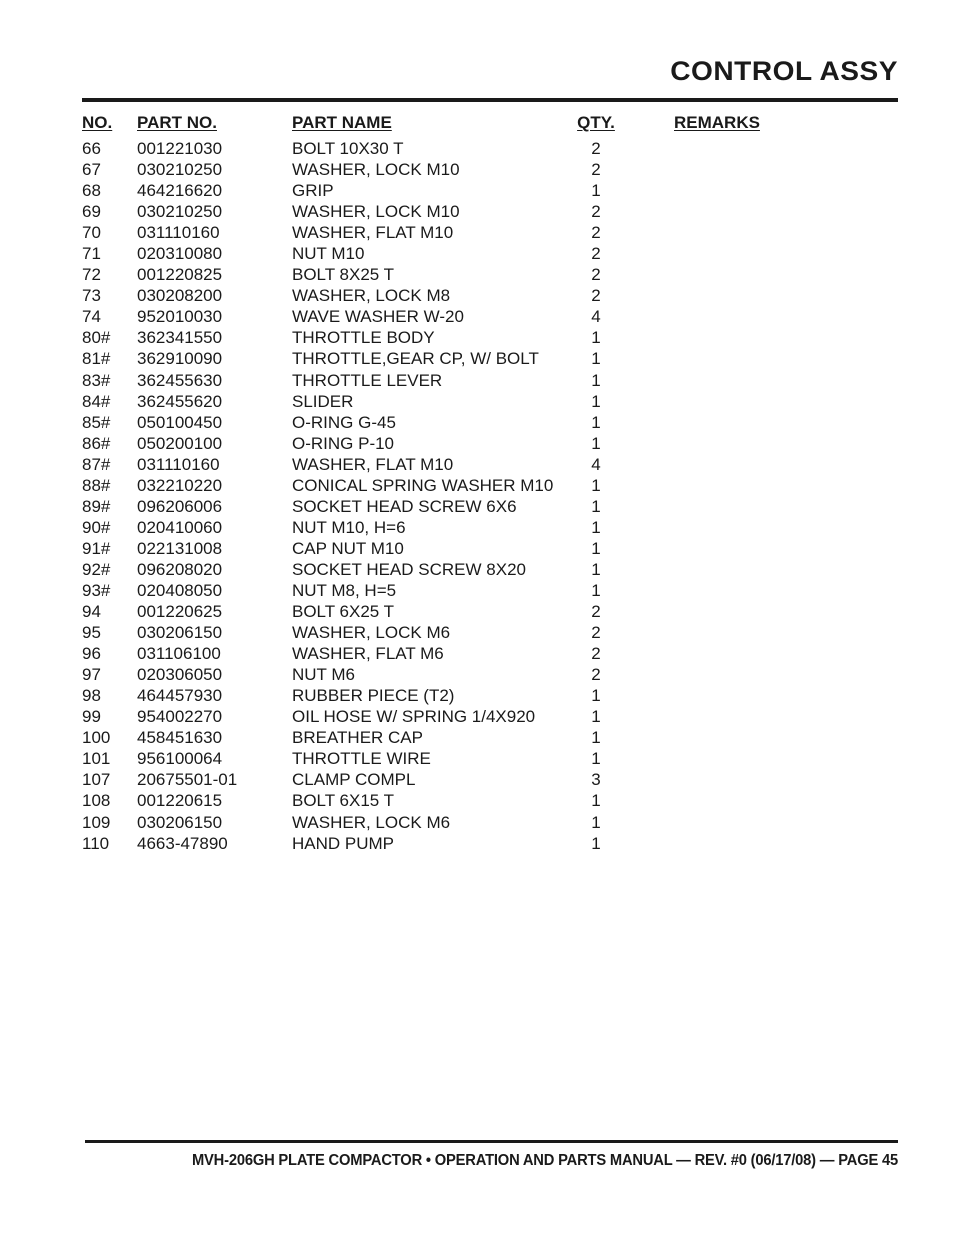  Describe the element at coordinates (371, 296) in the screenshot. I see `cell-part-name: WASHER, LOCK M8` at that location.